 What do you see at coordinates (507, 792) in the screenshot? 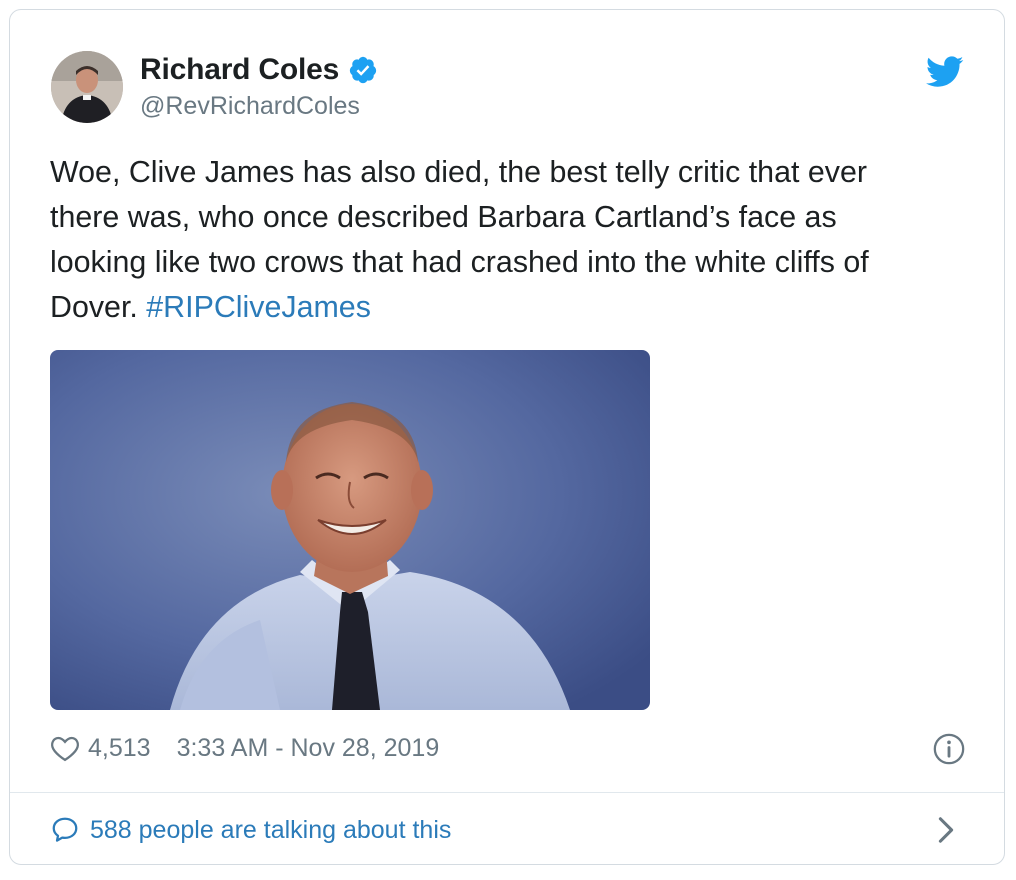
I see `footer-divider` at bounding box center [507, 792].